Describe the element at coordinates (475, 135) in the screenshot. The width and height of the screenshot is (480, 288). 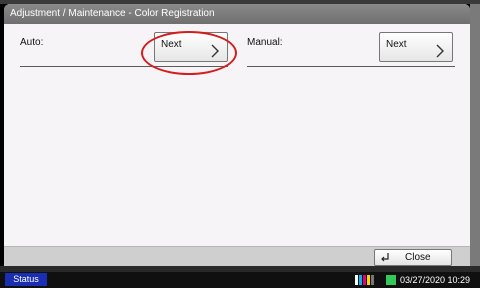
I see `right-bezel` at that location.